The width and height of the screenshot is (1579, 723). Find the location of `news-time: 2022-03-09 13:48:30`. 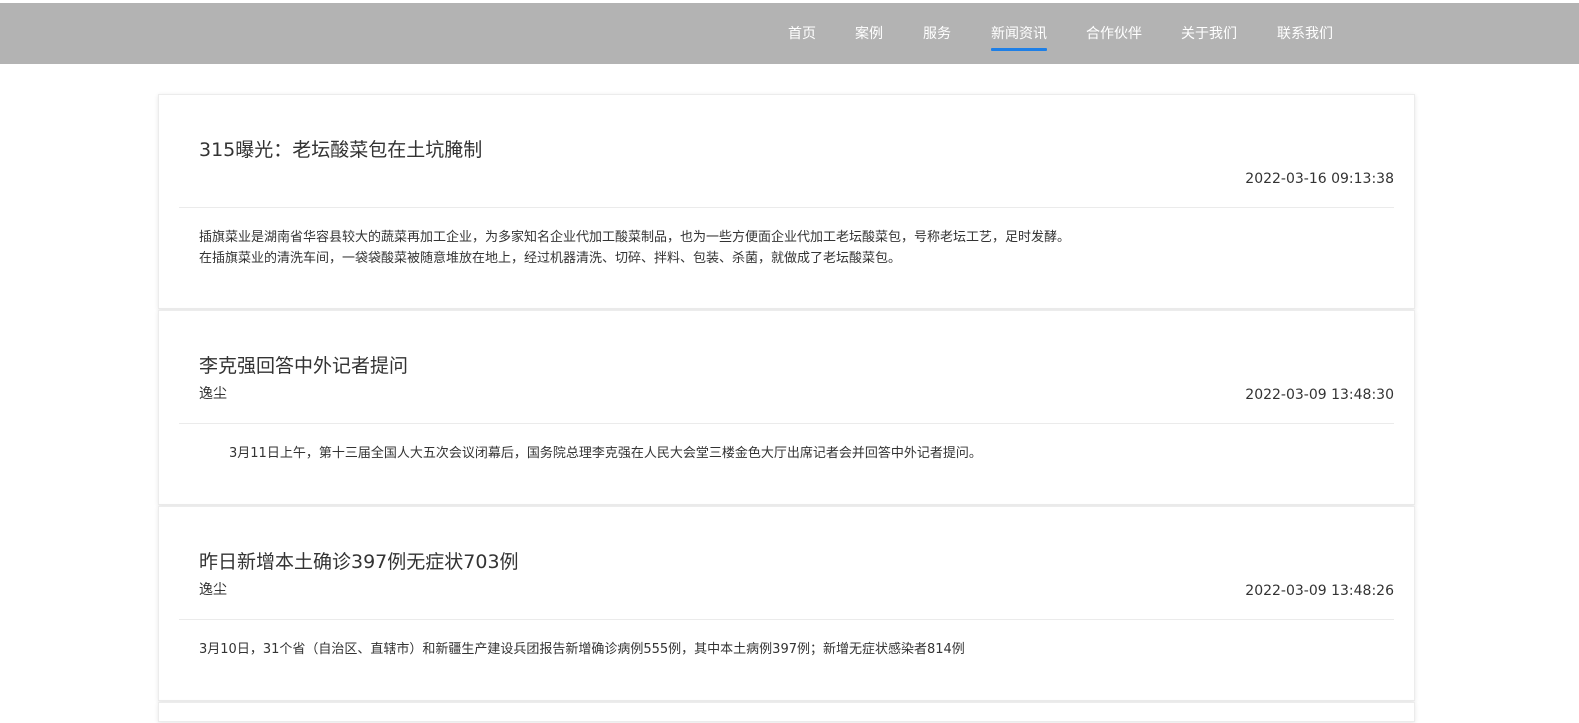

news-time: 2022-03-09 13:48:30 is located at coordinates (1319, 395).